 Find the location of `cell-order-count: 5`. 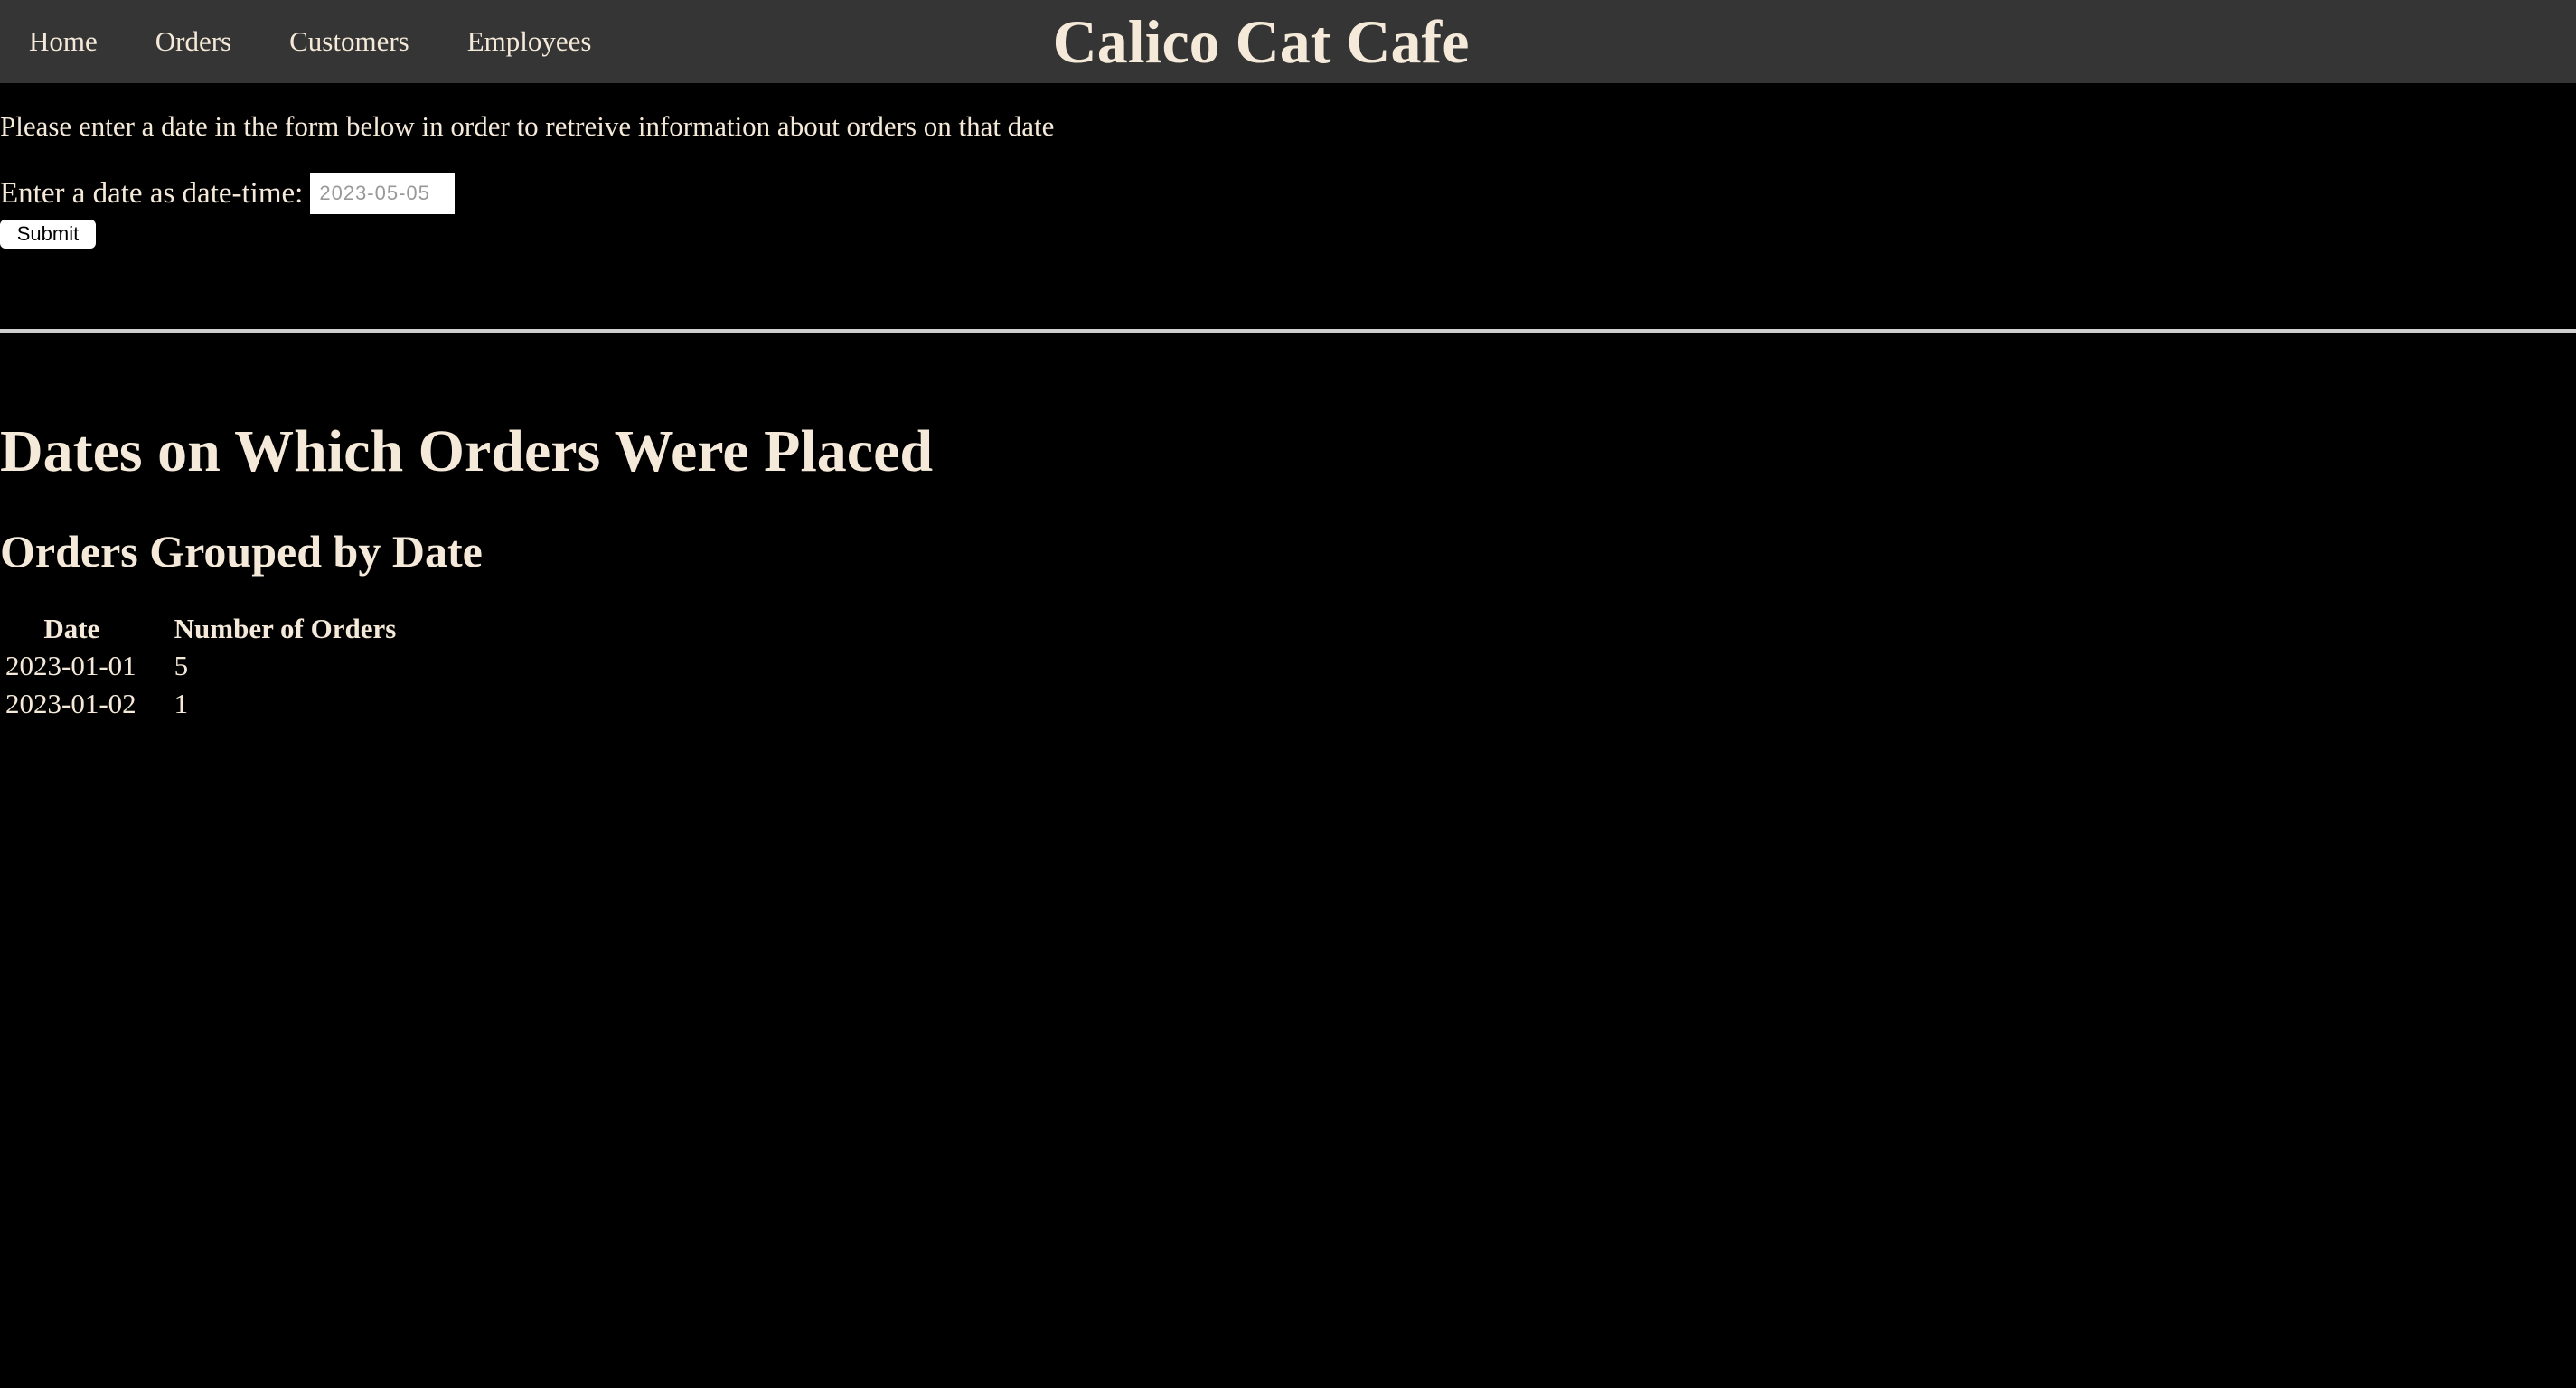

cell-order-count: 5 is located at coordinates (182, 666).